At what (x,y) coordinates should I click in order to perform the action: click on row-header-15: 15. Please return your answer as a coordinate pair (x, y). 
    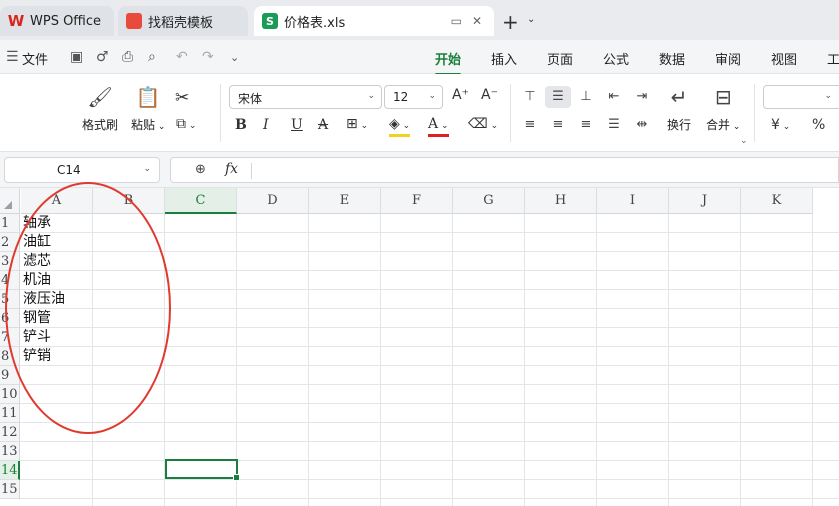
    Looking at the image, I should click on (10, 489).